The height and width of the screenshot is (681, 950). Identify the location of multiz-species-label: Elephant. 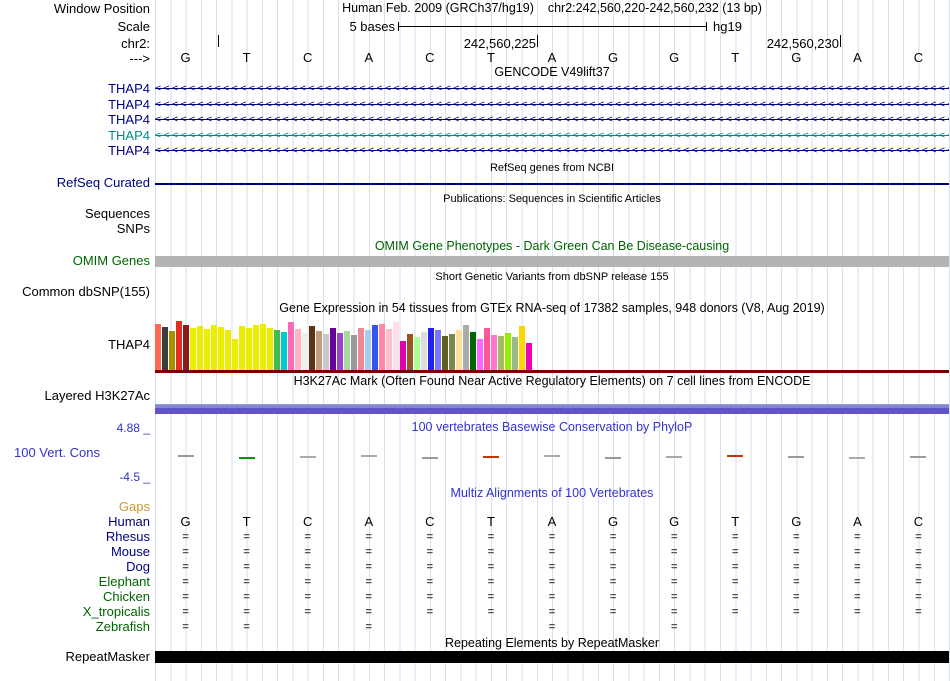
(75, 581).